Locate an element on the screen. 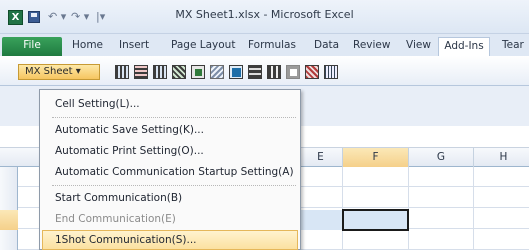 The width and height of the screenshot is (529, 250). tab-insert: Insert is located at coordinates (134, 46).